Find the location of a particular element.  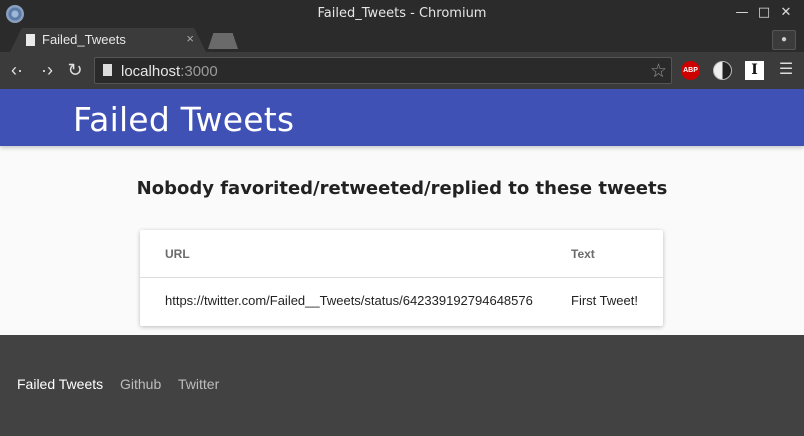

browser-toolbar: ‹· ·› ↻ localhost:3000 ☆ ABP I ☰ is located at coordinates (402, 70).